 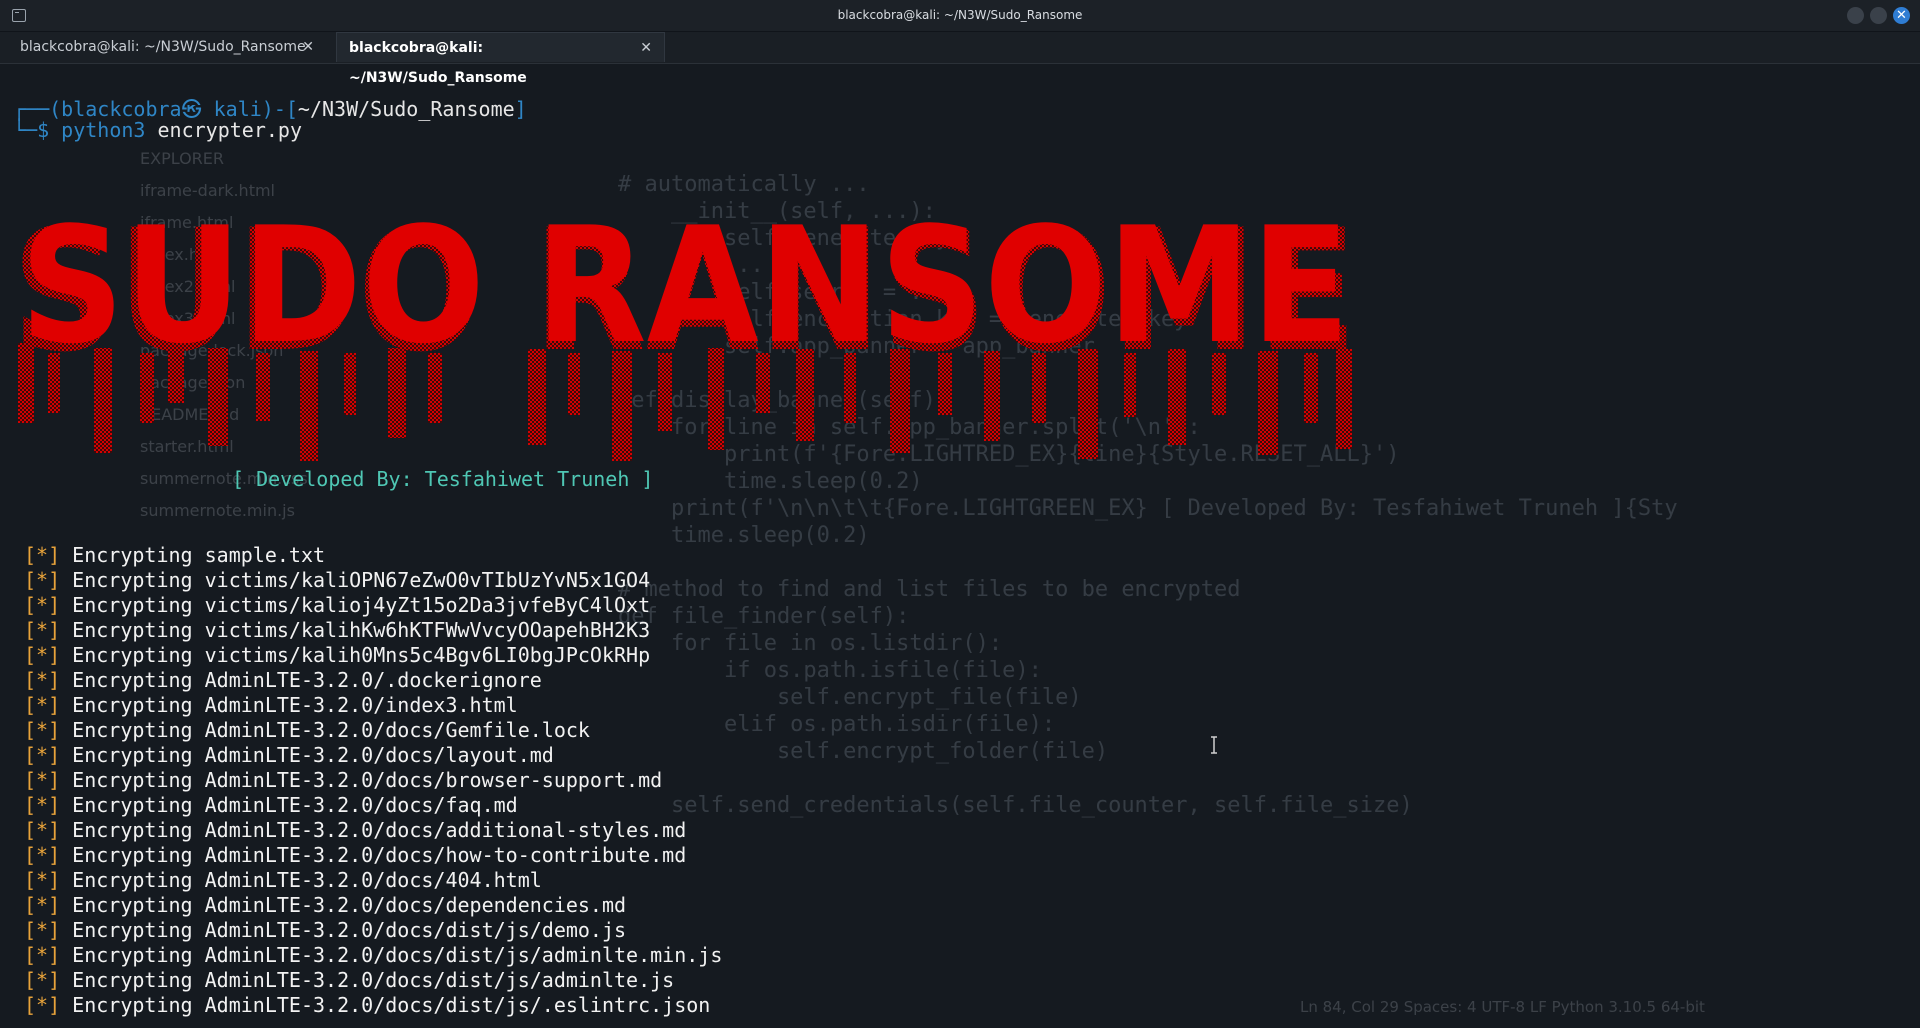 What do you see at coordinates (1855, 15) in the screenshot?
I see `minimize-button` at bounding box center [1855, 15].